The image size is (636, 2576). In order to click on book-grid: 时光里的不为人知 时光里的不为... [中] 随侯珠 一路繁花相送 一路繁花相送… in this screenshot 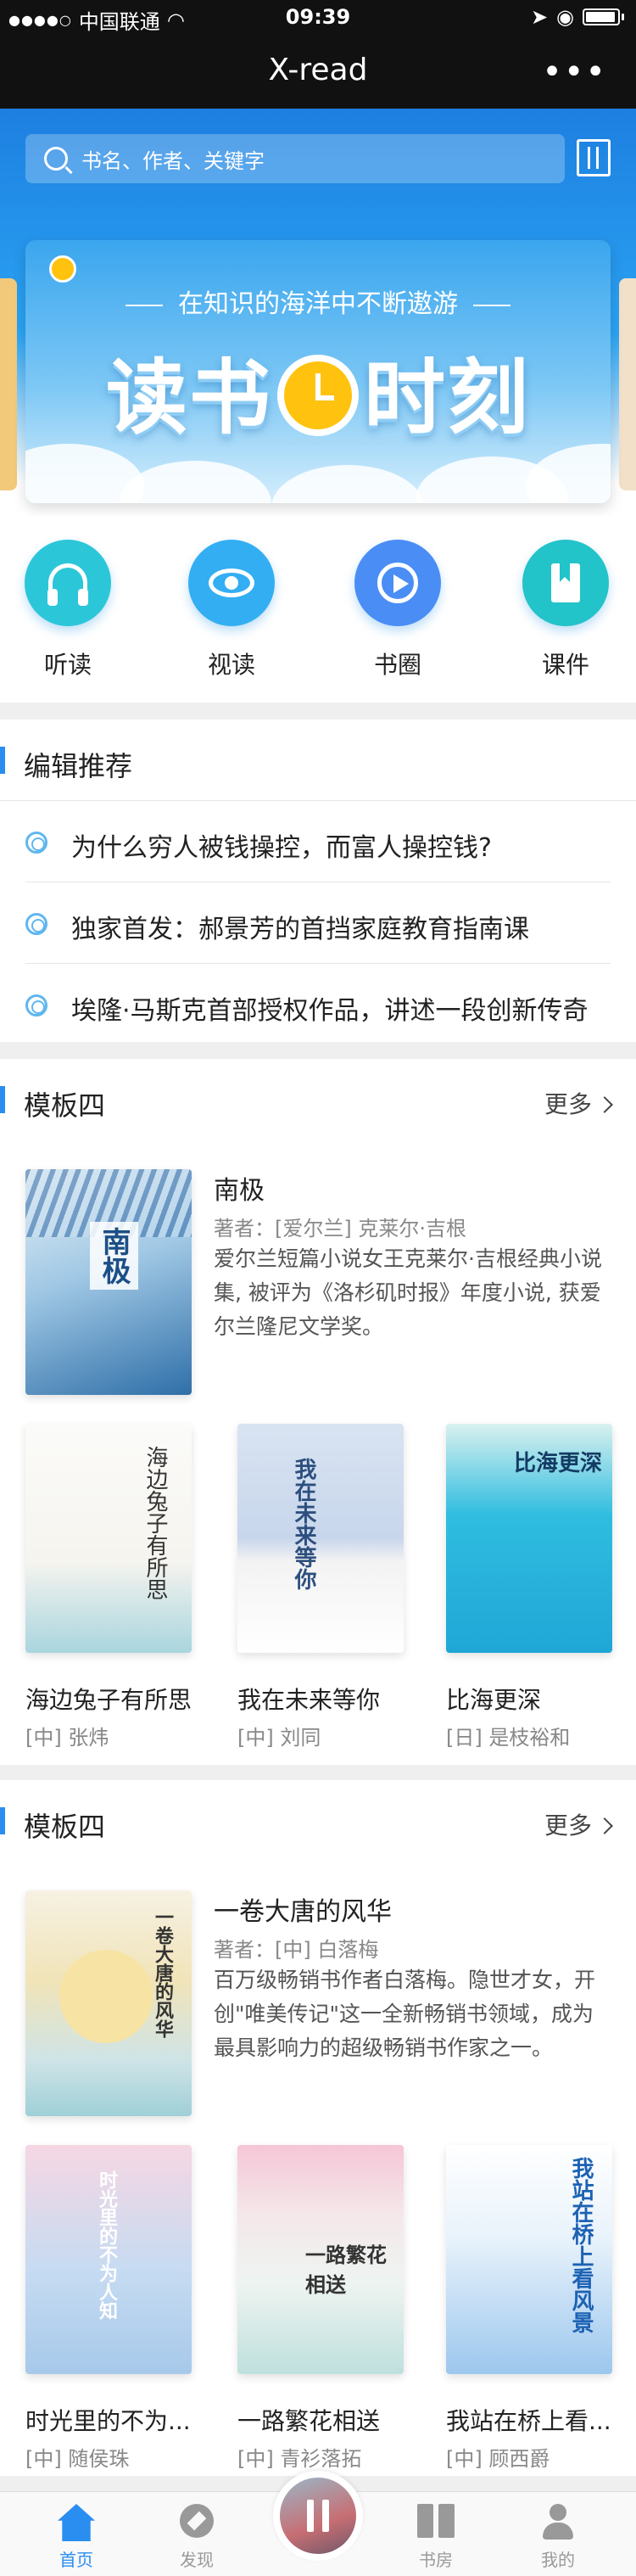, I will do `click(318, 2331)`.